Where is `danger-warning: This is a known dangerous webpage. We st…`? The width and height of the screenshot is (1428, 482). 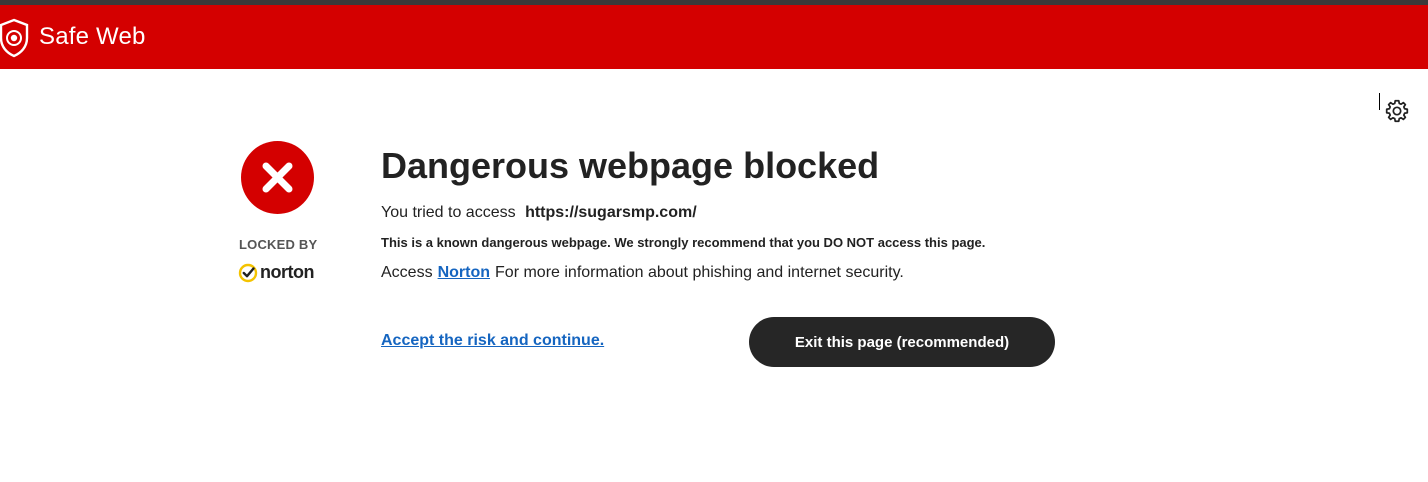
danger-warning: This is a known dangerous webpage. We st… is located at coordinates (683, 242).